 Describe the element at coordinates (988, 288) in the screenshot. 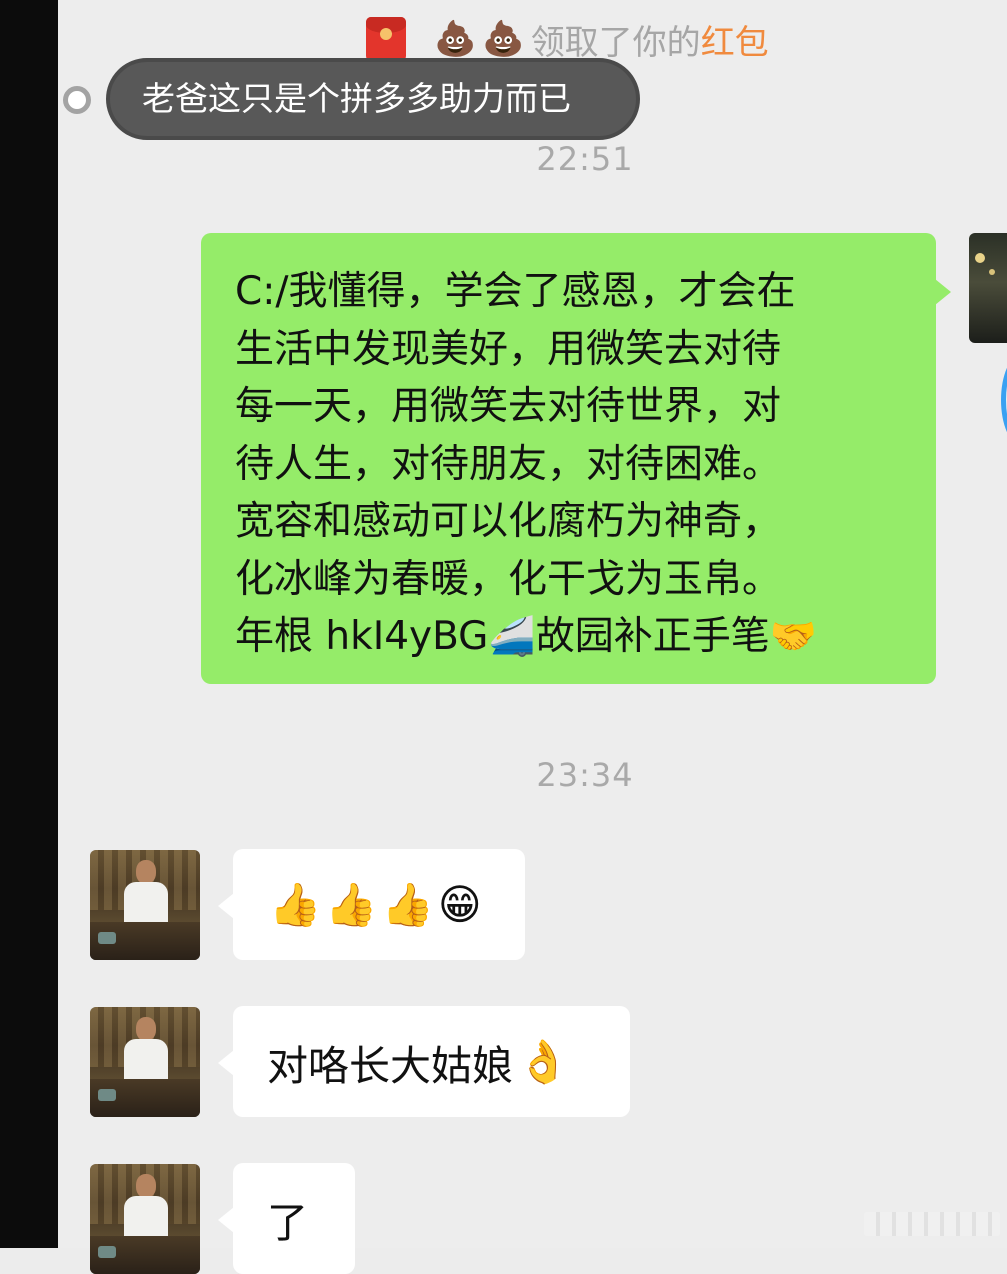

I see `my-avatar` at that location.